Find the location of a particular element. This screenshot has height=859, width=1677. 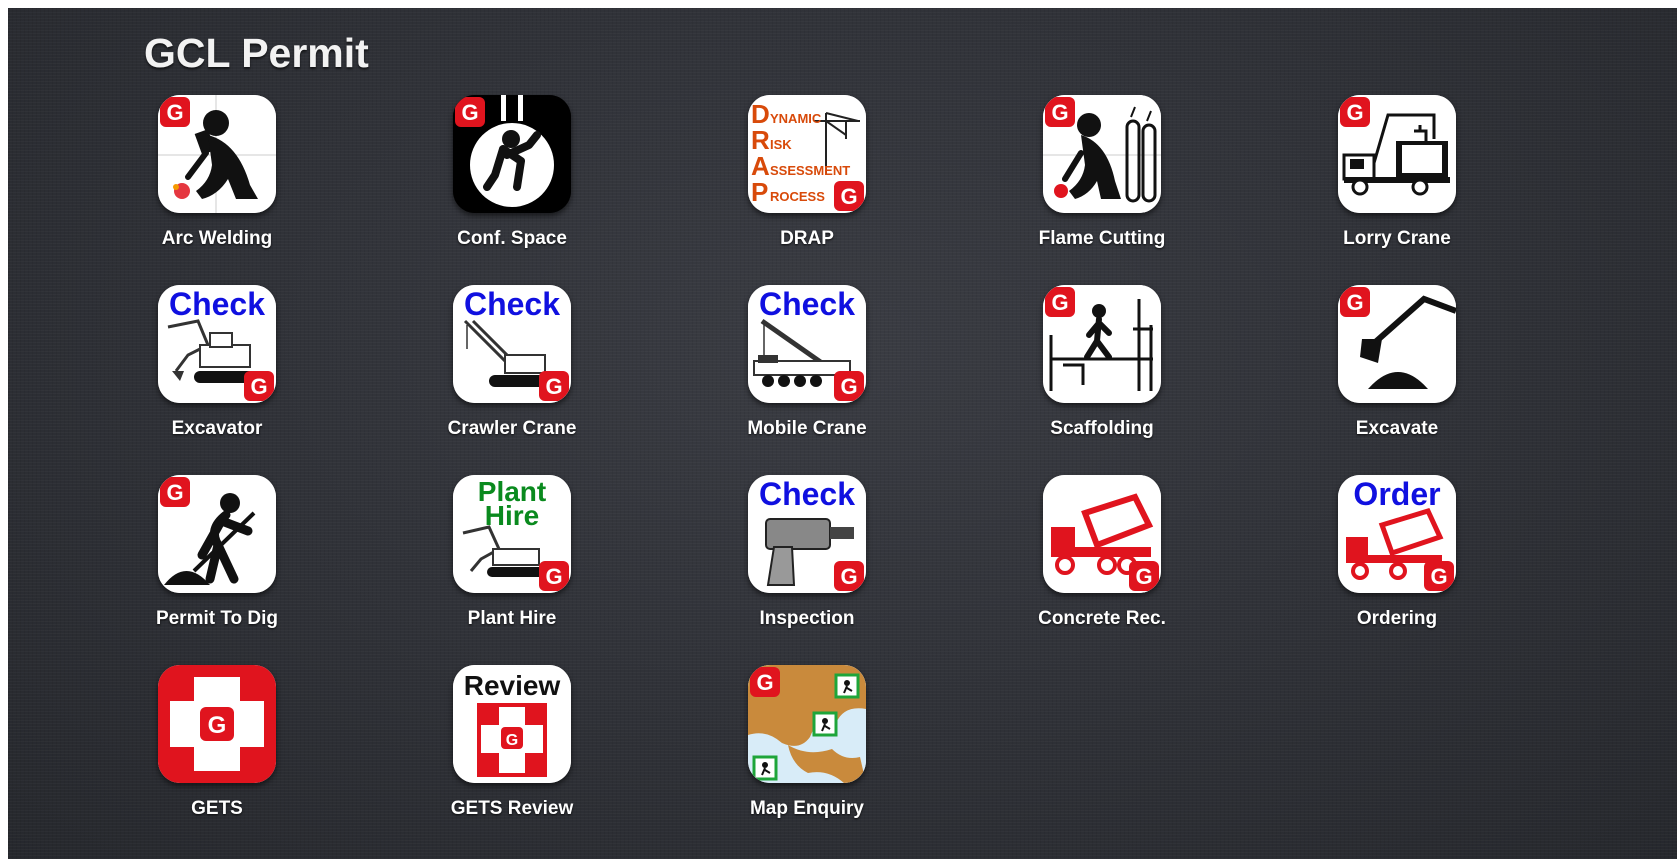

svg-text: P is located at coordinates (759, 192).